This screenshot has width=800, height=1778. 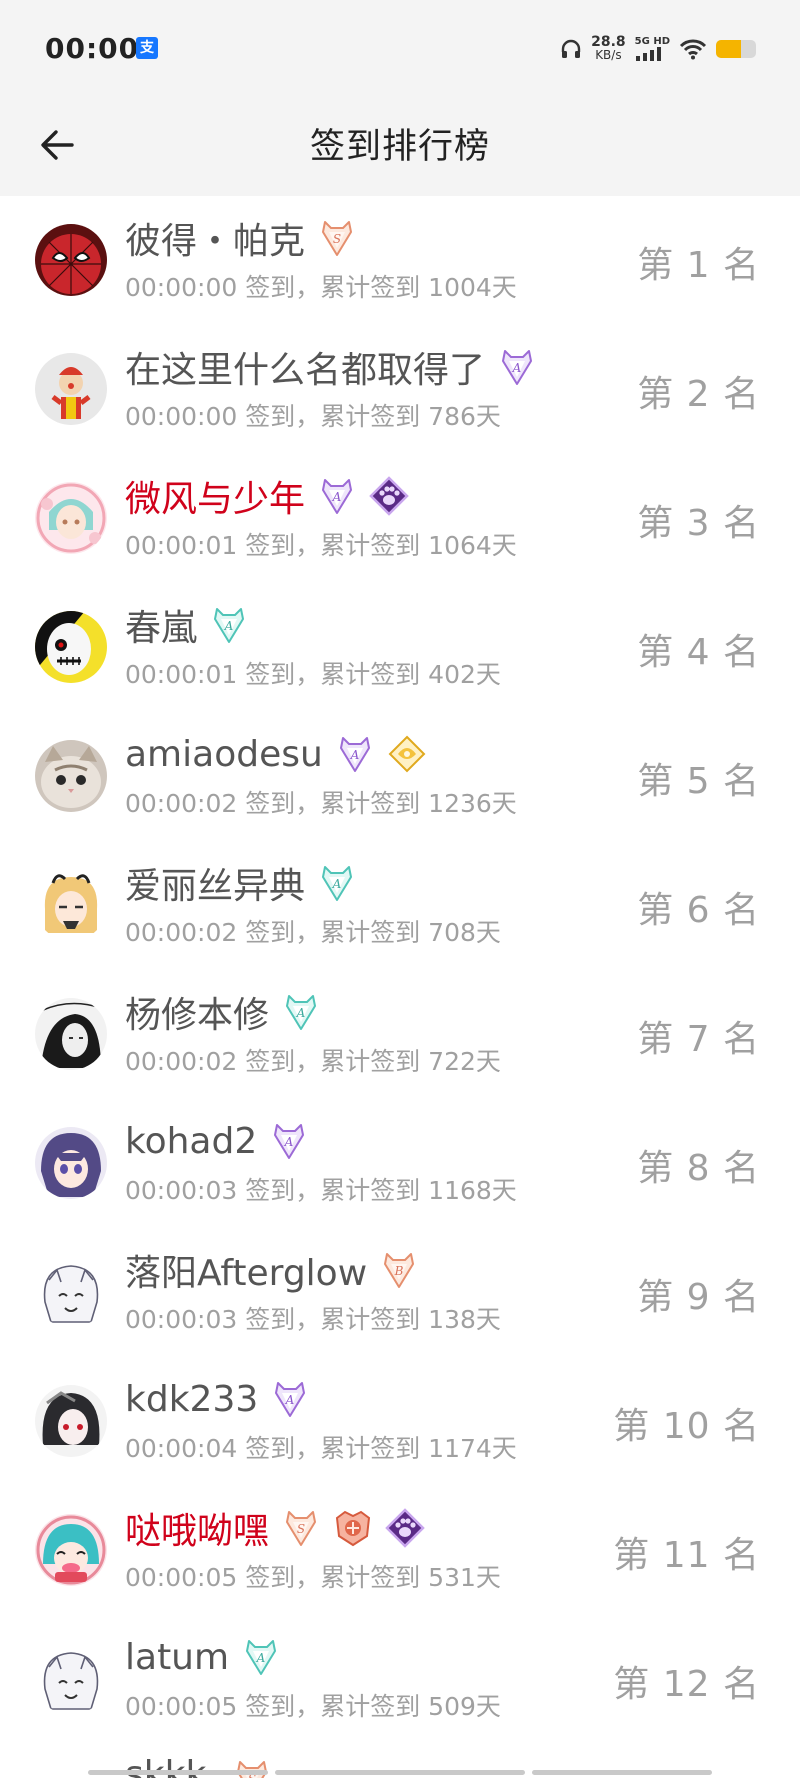 I want to click on checkin-info: 00:00:01 签到，累计签到 1064天, so click(x=321, y=545).